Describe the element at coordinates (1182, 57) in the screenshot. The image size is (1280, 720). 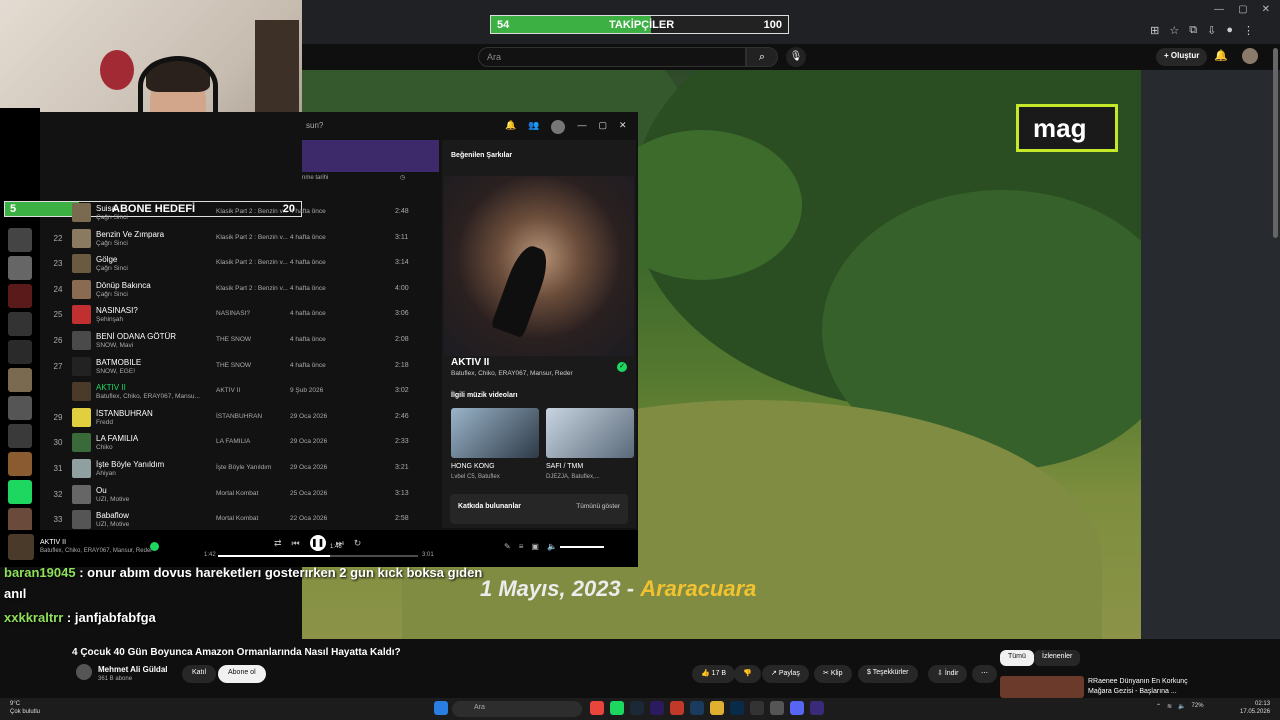
I see `create-button: + Oluştur` at that location.